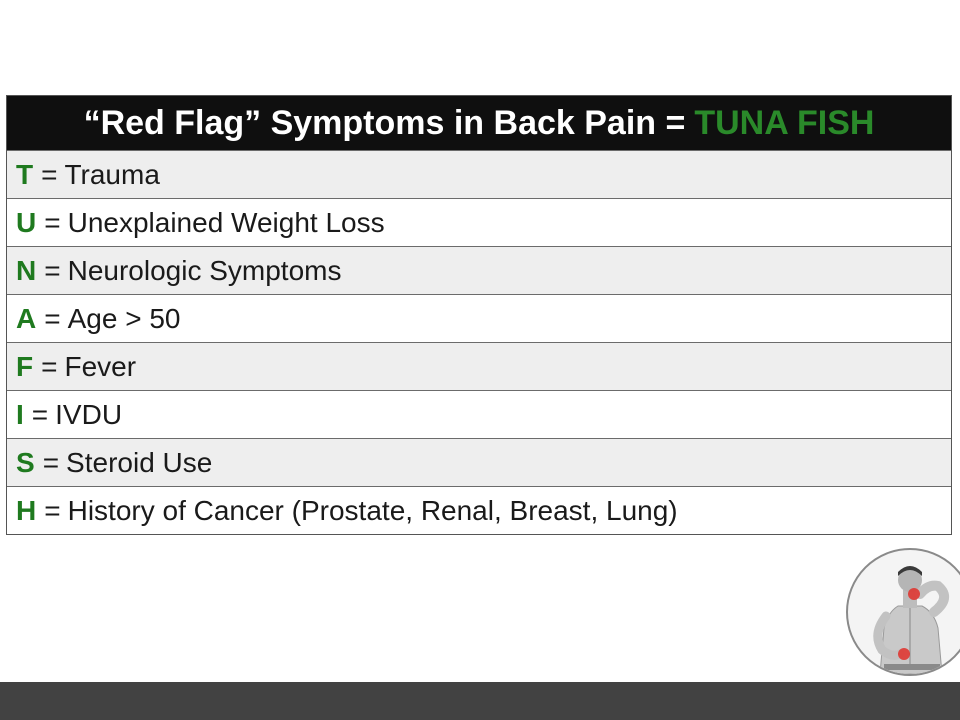 The height and width of the screenshot is (720, 960). Describe the element at coordinates (784, 122) in the screenshot. I see `title-accent-text: TUNA FISH` at that location.